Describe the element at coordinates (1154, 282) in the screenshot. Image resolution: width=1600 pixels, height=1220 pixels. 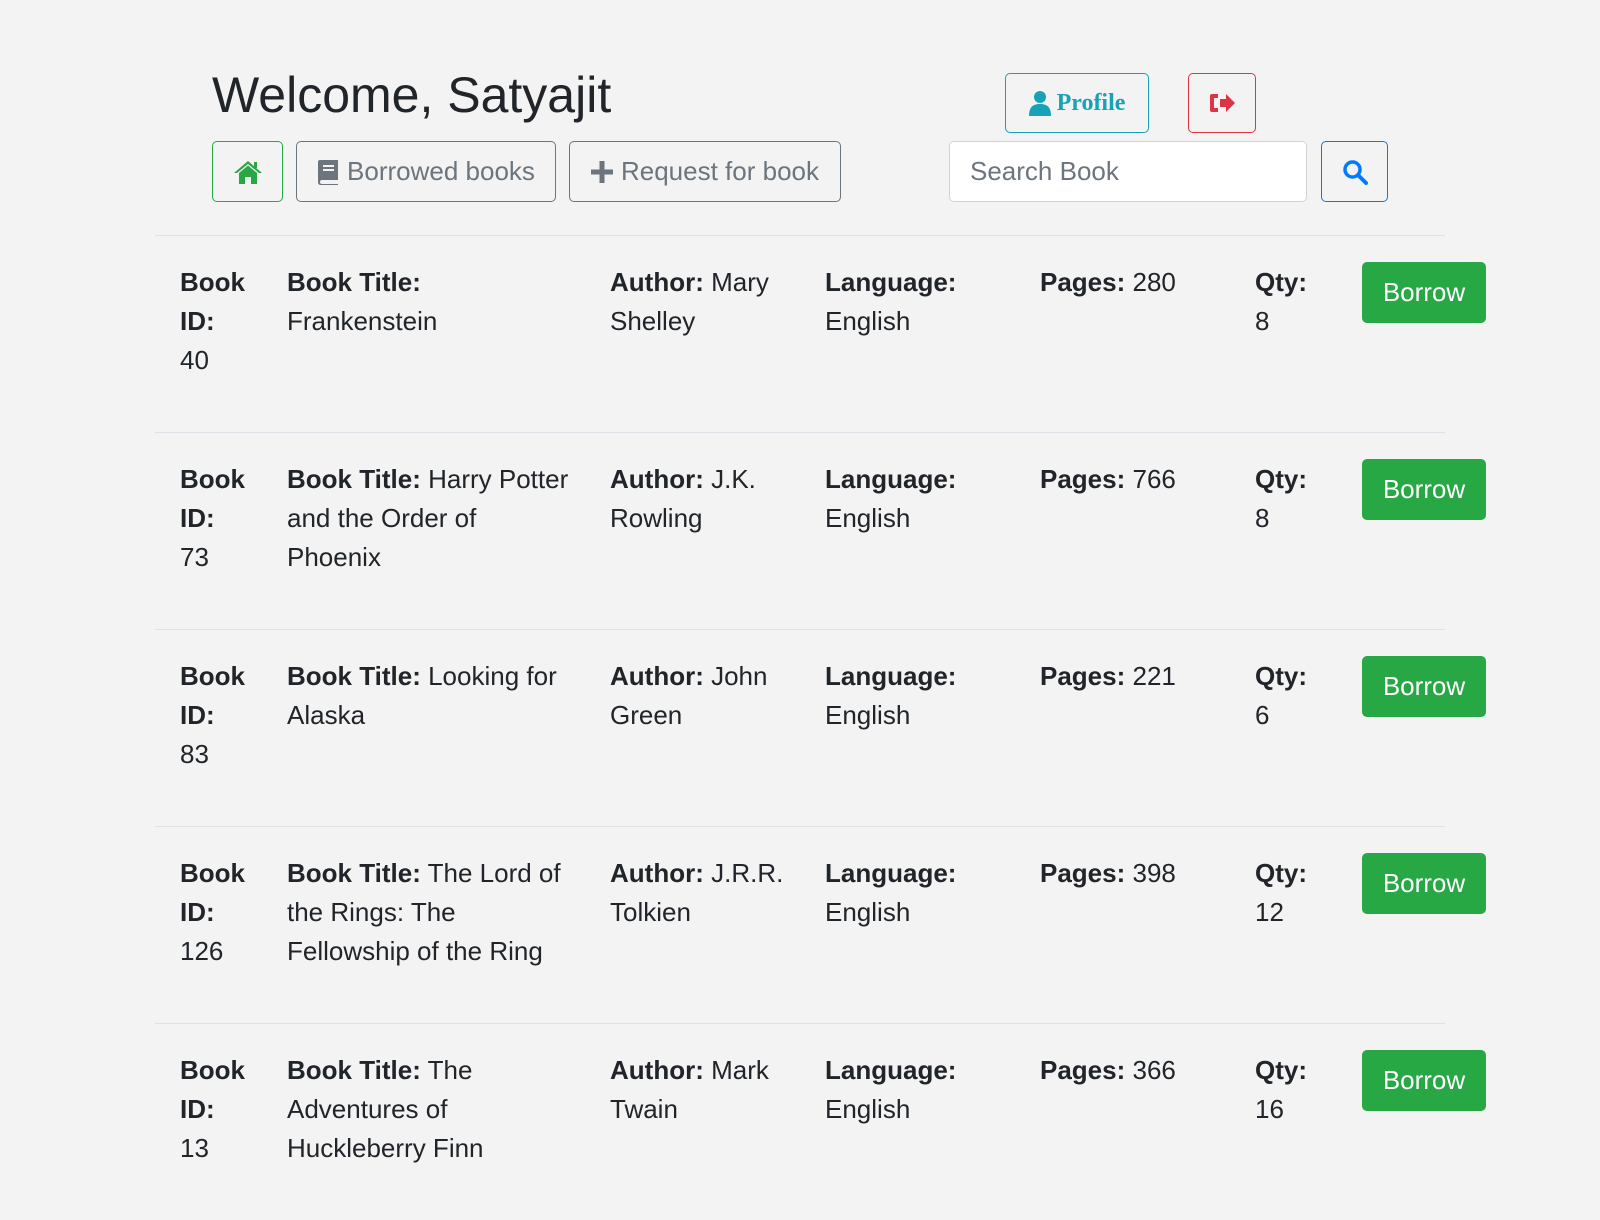
I see `pages-value: 280` at that location.